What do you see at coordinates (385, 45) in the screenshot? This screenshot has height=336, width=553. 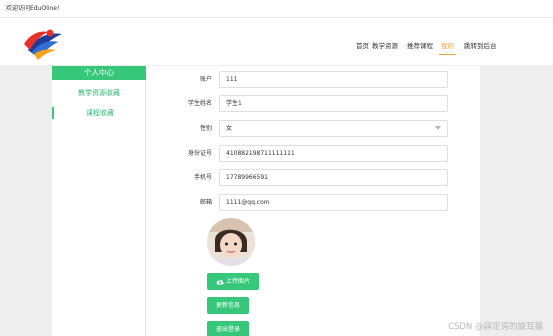 I see `nav-teaching-resources: 教学资源` at bounding box center [385, 45].